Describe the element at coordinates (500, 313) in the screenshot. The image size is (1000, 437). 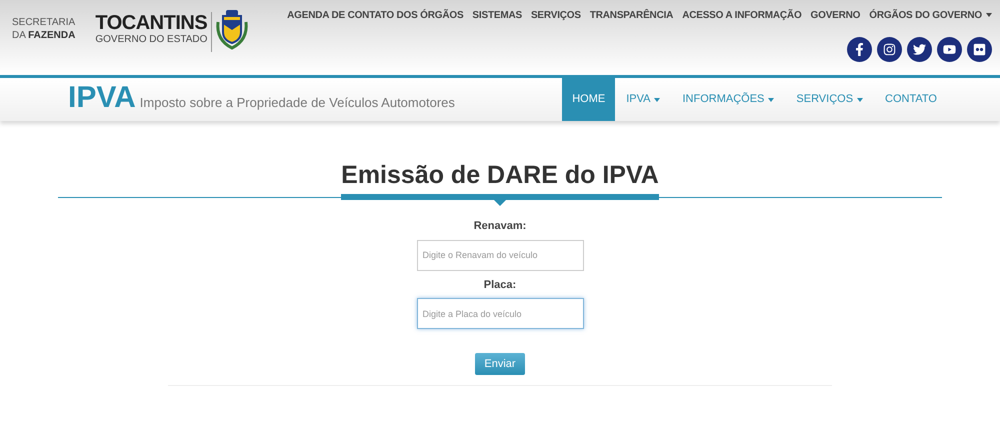
I see `input-field: Digite a Placa do veículo` at that location.